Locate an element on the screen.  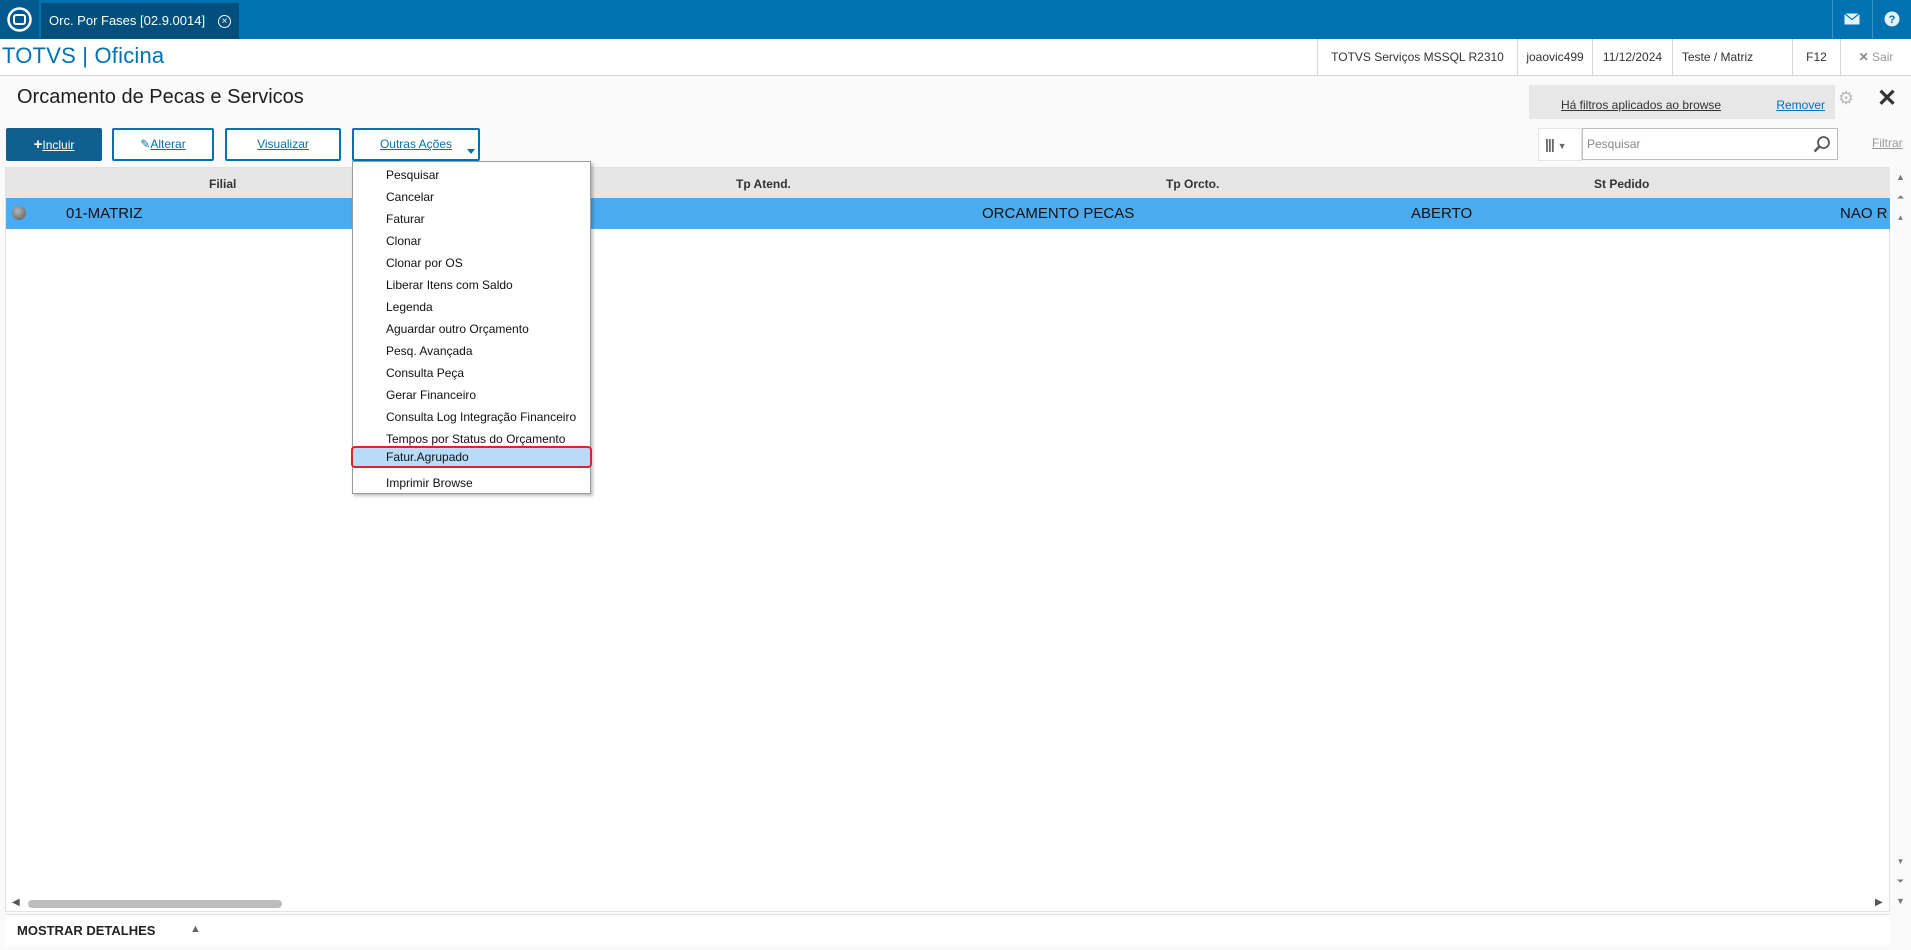
remove-filter-link: Remover is located at coordinates (1800, 105).